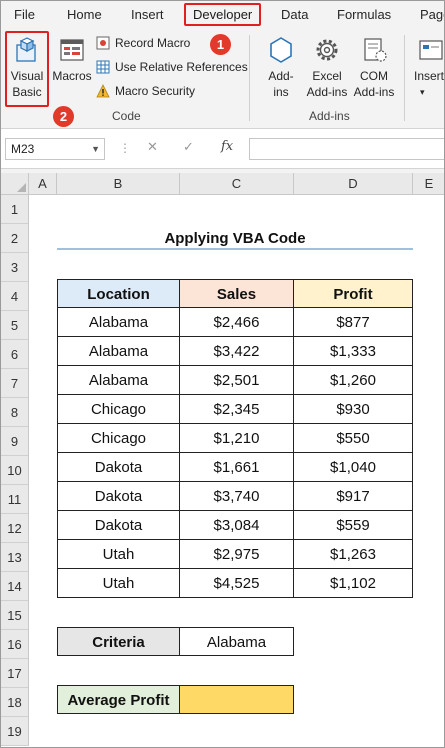 The image size is (445, 748). I want to click on row-header-1: 1, so click(15, 209).